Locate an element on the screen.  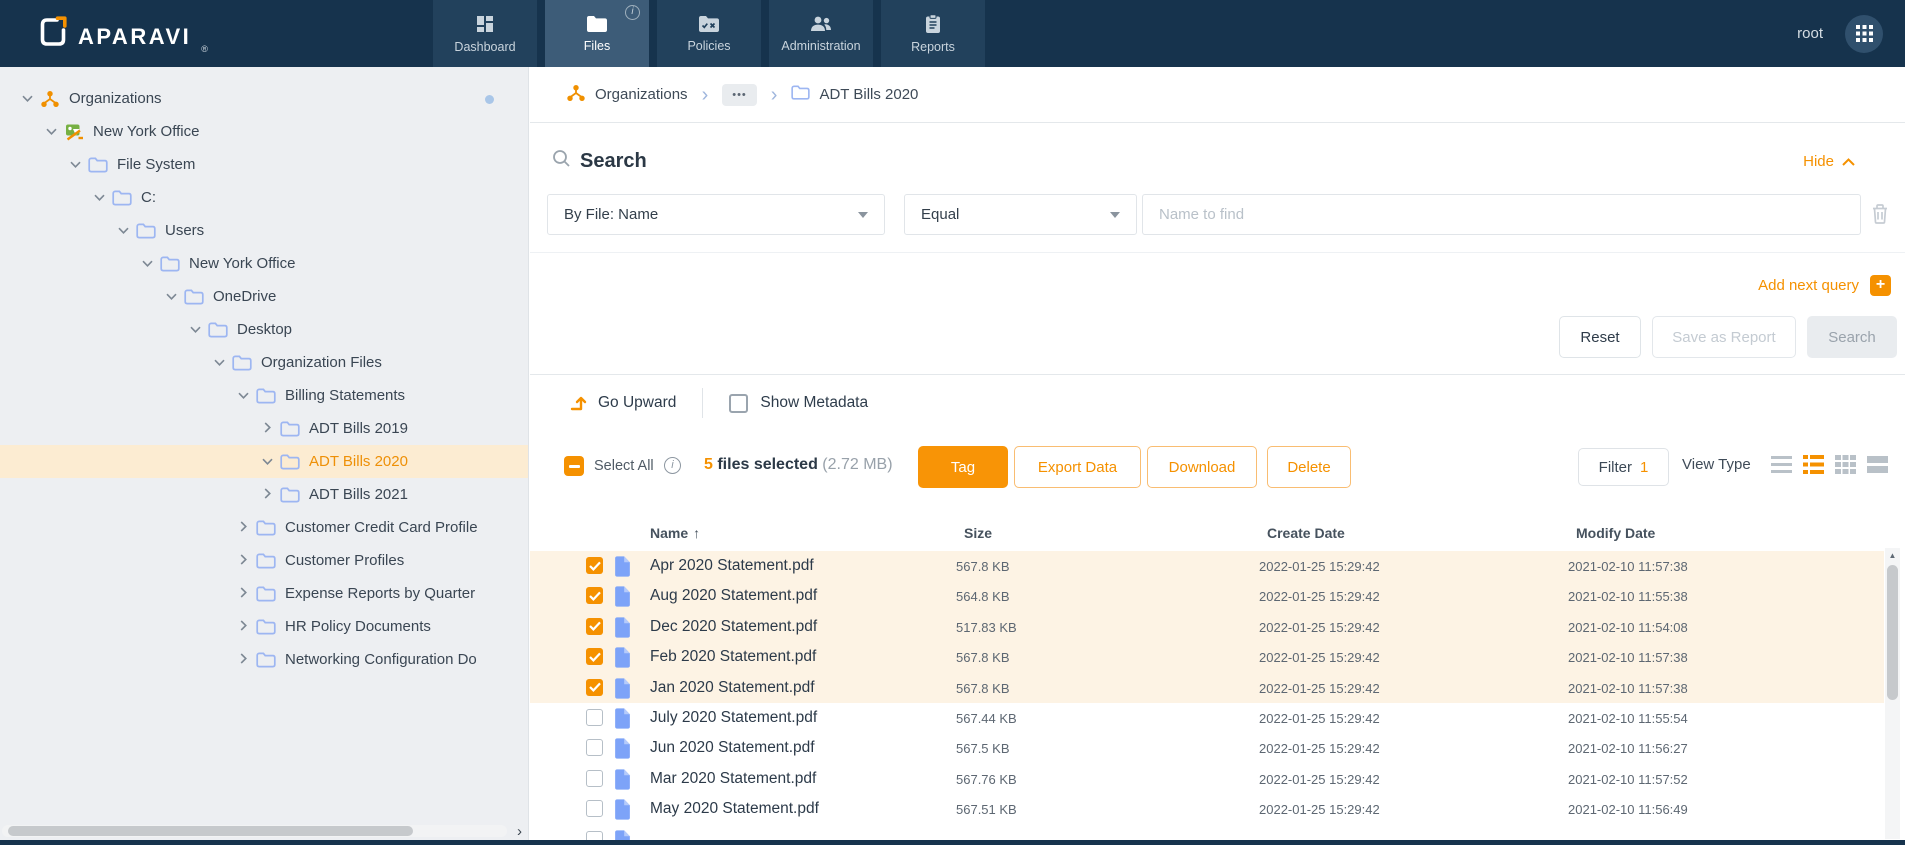
aparavi-logo: APARAVI ® is located at coordinates (123, 34).